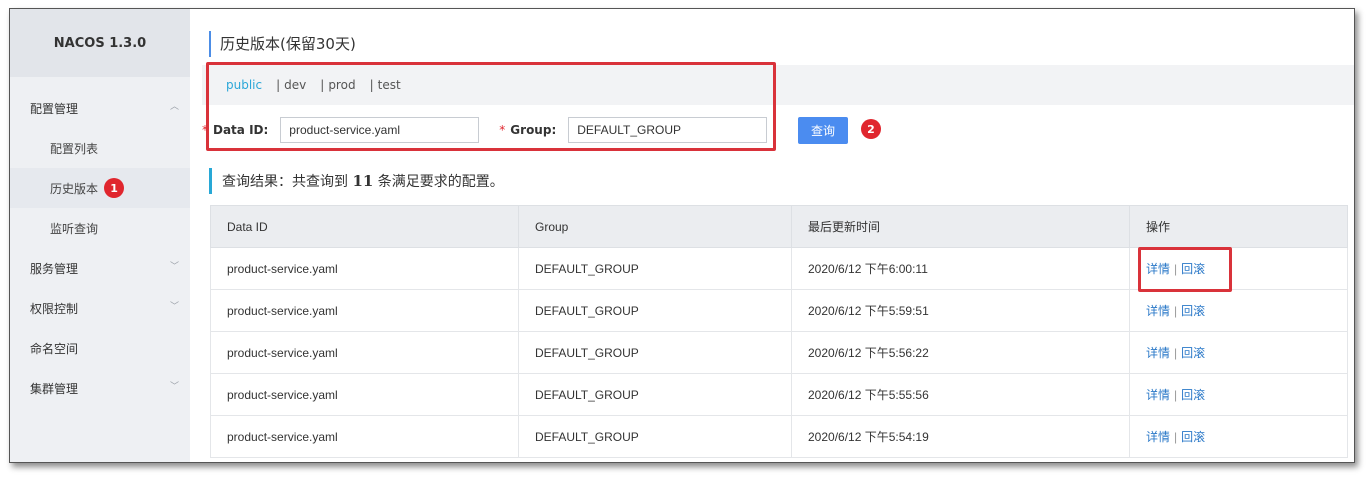 Image resolution: width=1367 pixels, height=479 pixels. Describe the element at coordinates (100, 148) in the screenshot. I see `sidebar-item-config-list: 配置列表` at that location.